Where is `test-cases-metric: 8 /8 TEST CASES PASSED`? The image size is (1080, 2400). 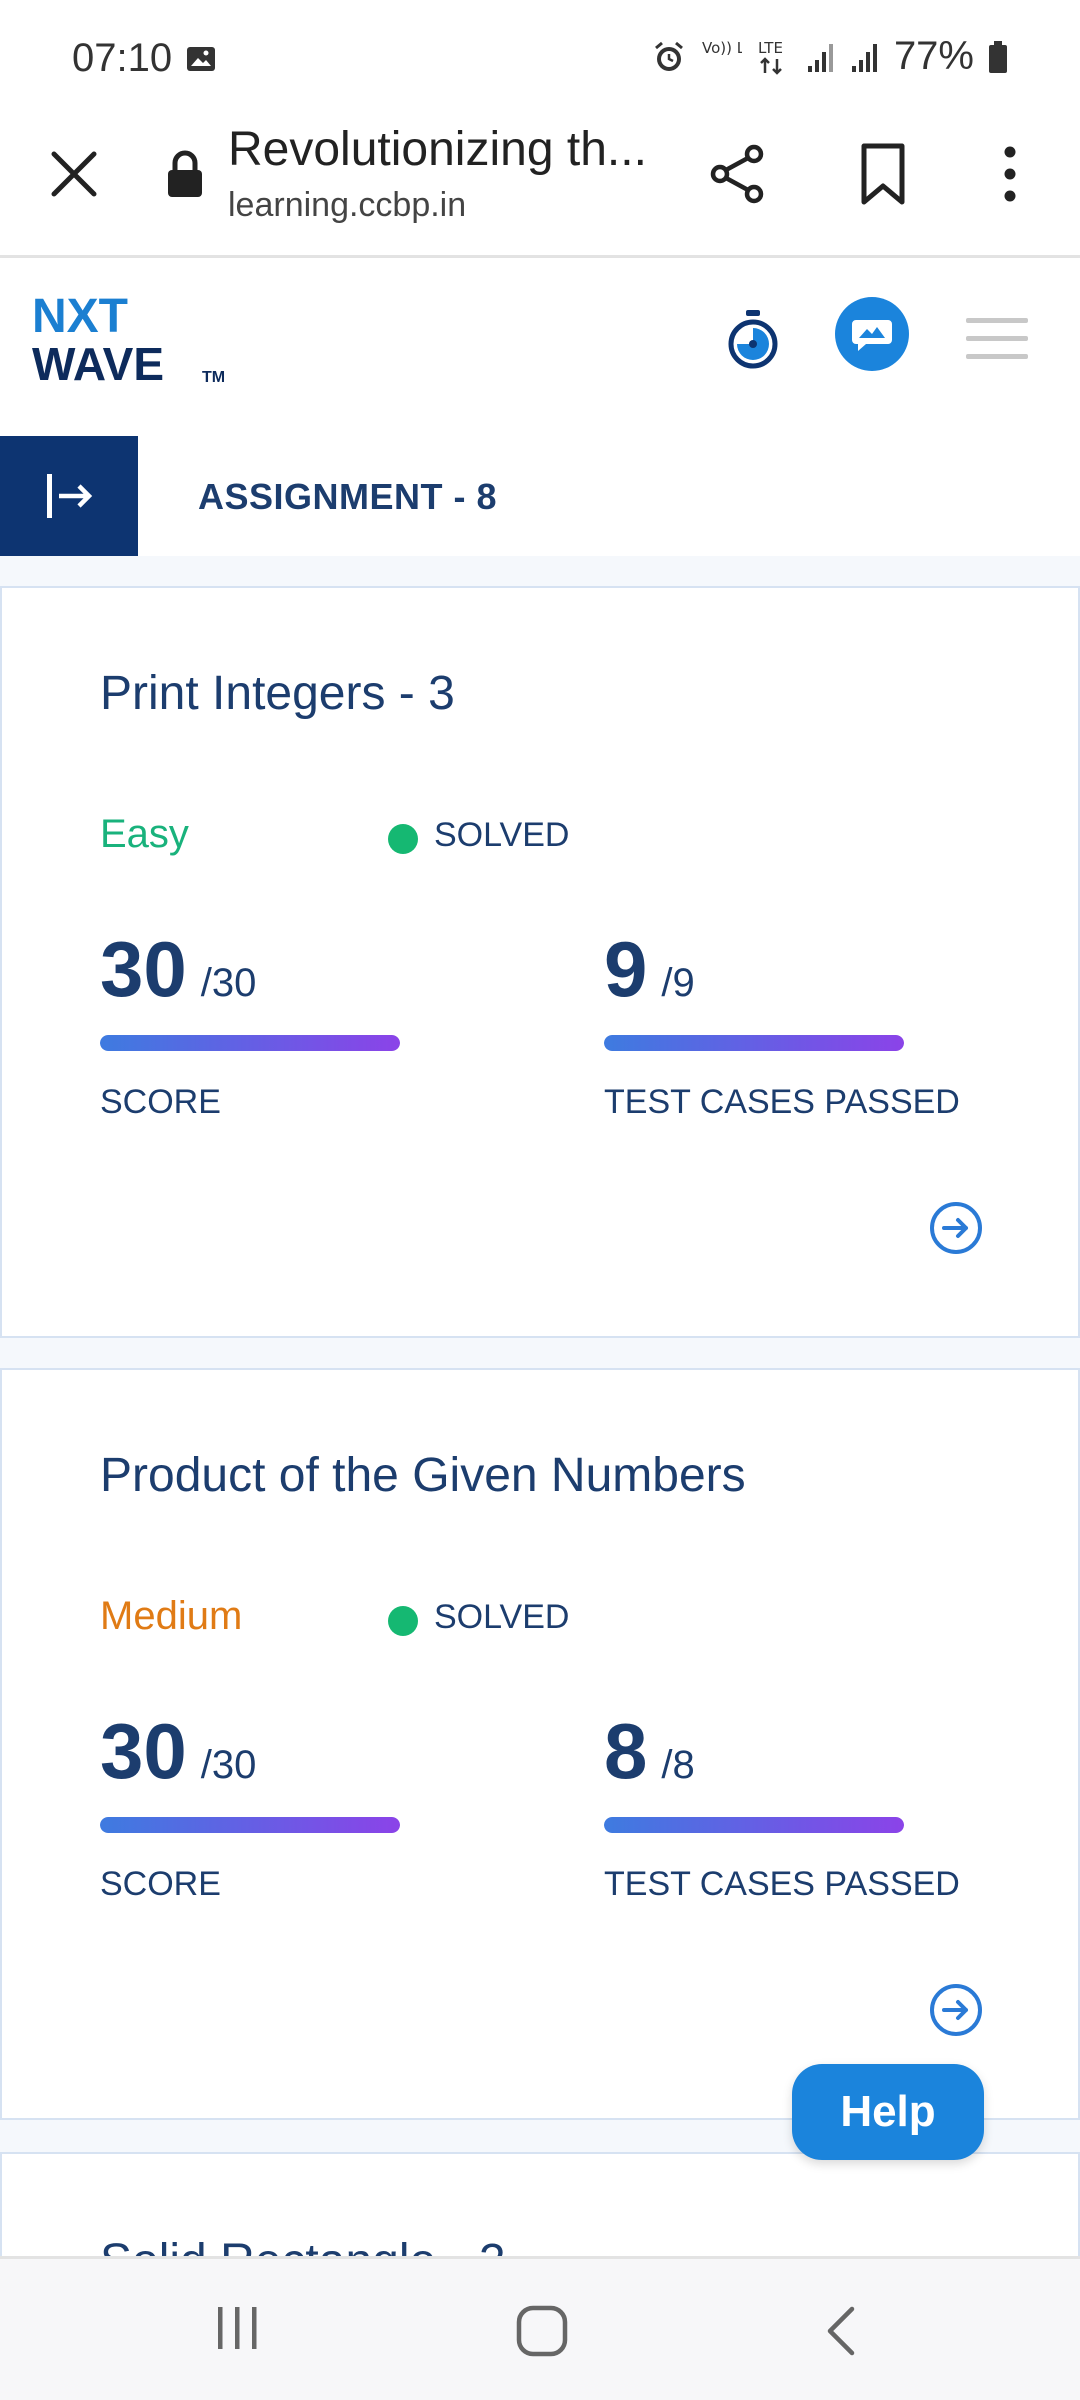 test-cases-metric: 8 /8 TEST CASES PASSED is located at coordinates (814, 1805).